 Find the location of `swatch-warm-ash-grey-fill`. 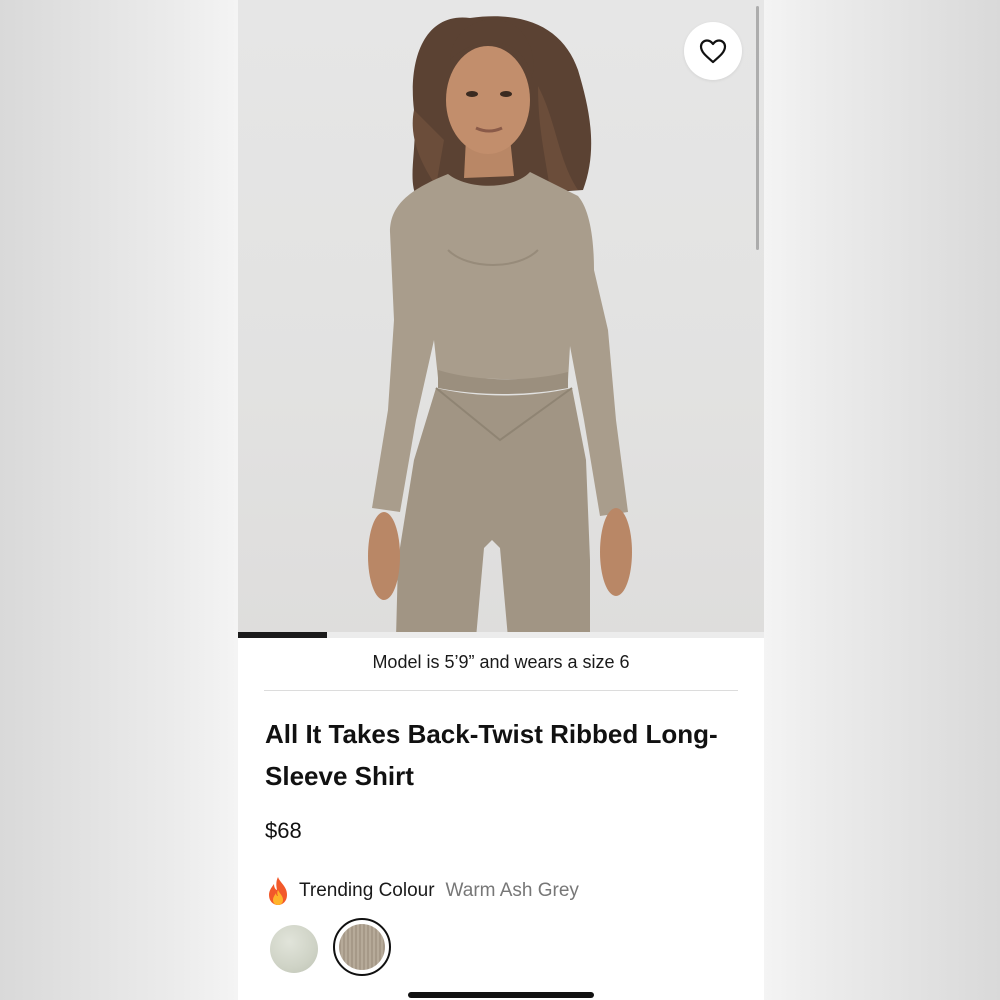

swatch-warm-ash-grey-fill is located at coordinates (362, 947).